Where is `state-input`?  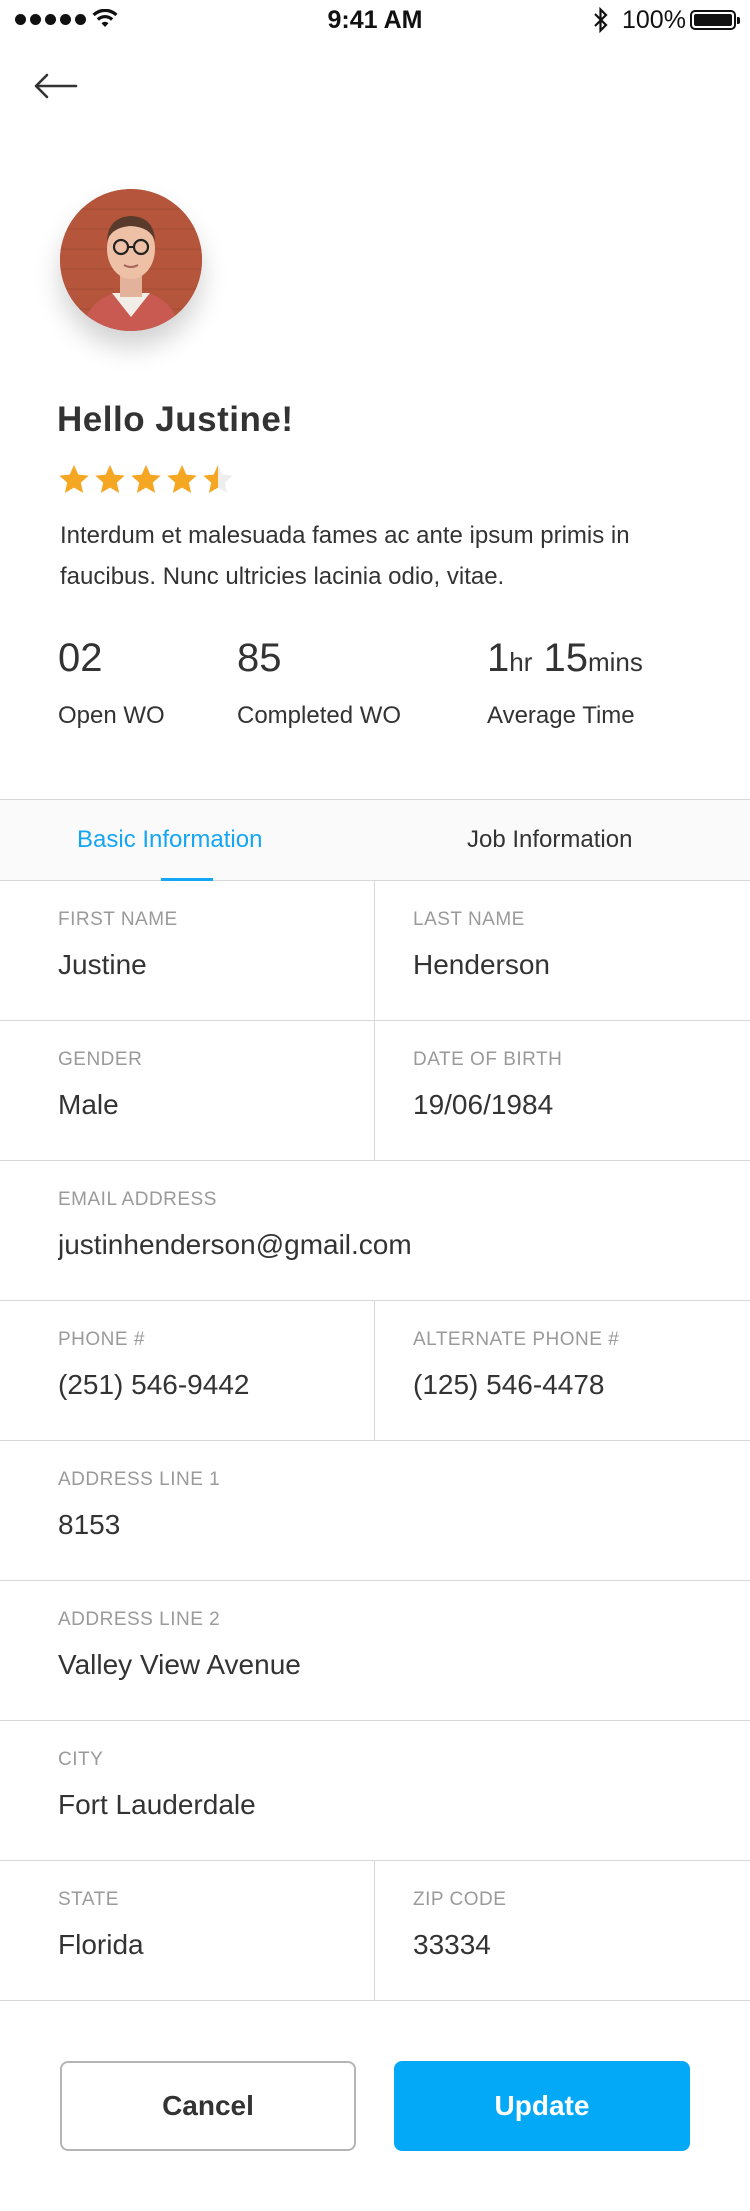 state-input is located at coordinates (208, 1945).